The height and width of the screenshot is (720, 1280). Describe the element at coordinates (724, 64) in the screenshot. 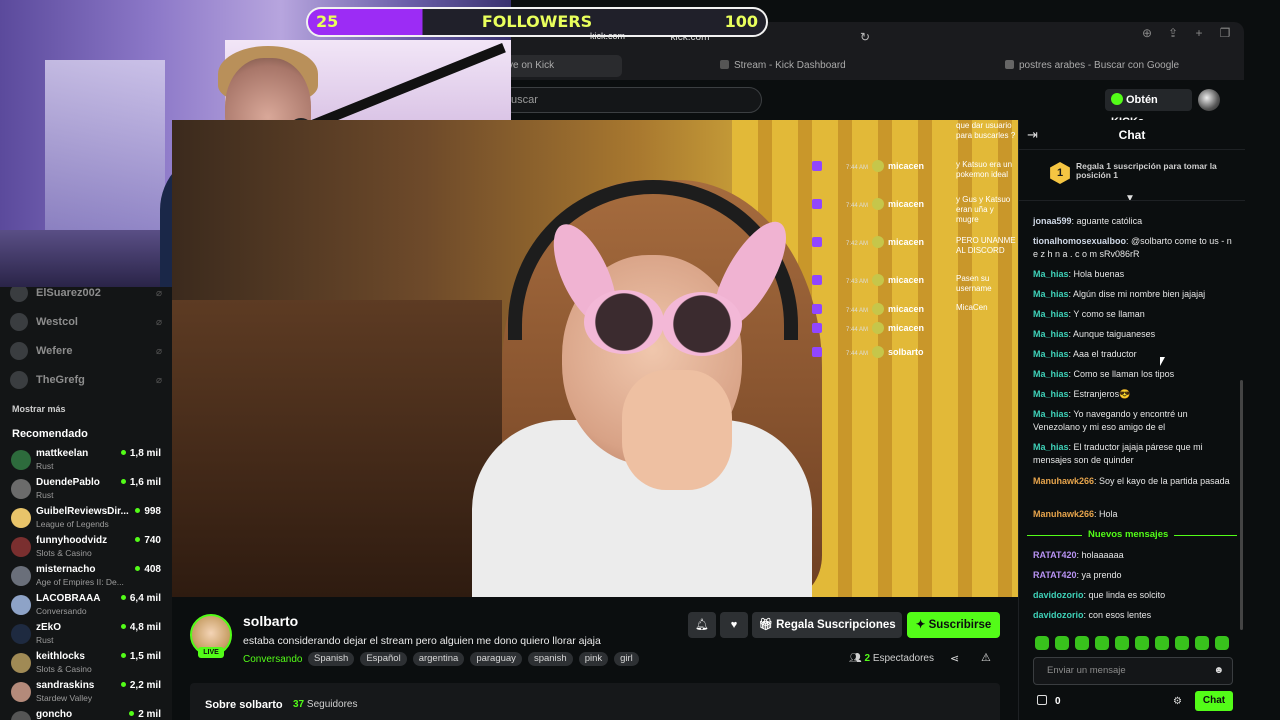

I see `kick-favicon-icon` at that location.